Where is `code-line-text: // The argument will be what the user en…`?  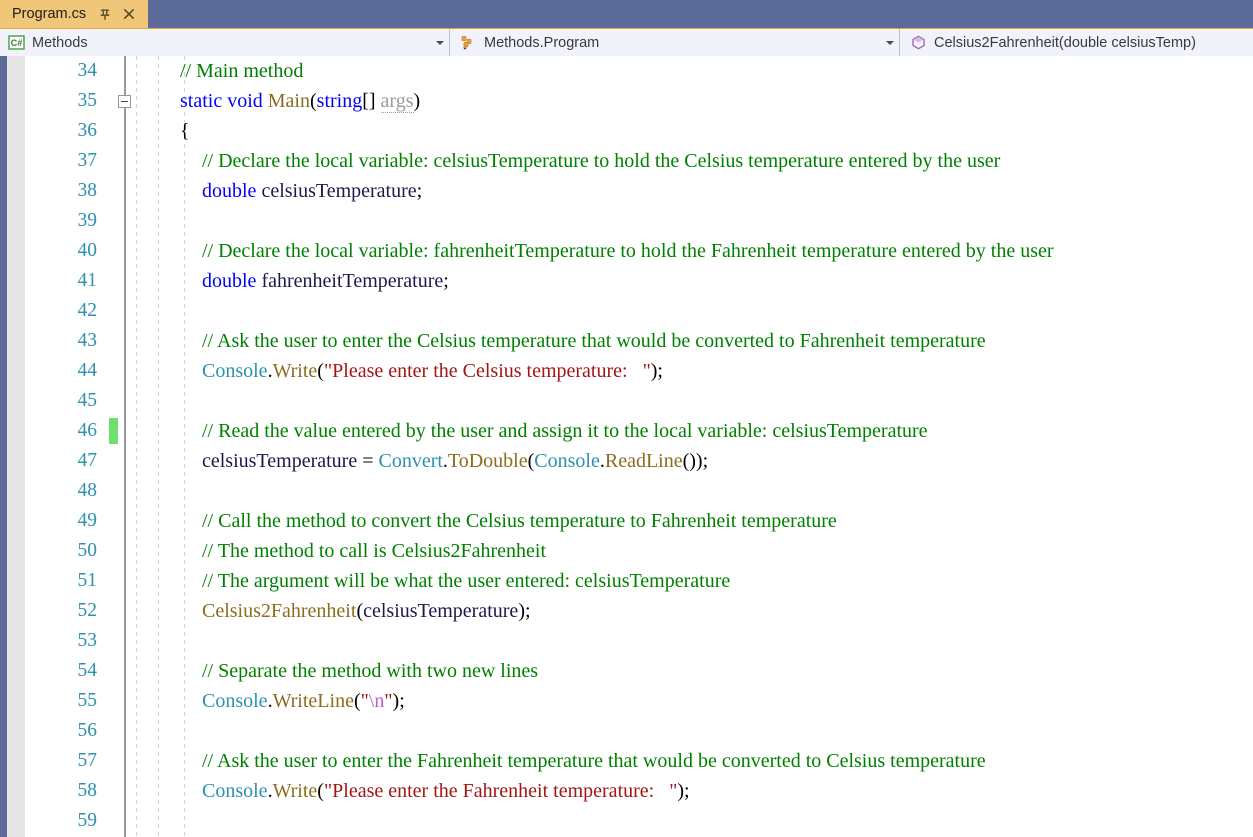
code-line-text: // The argument will be what the user en… is located at coordinates (466, 581).